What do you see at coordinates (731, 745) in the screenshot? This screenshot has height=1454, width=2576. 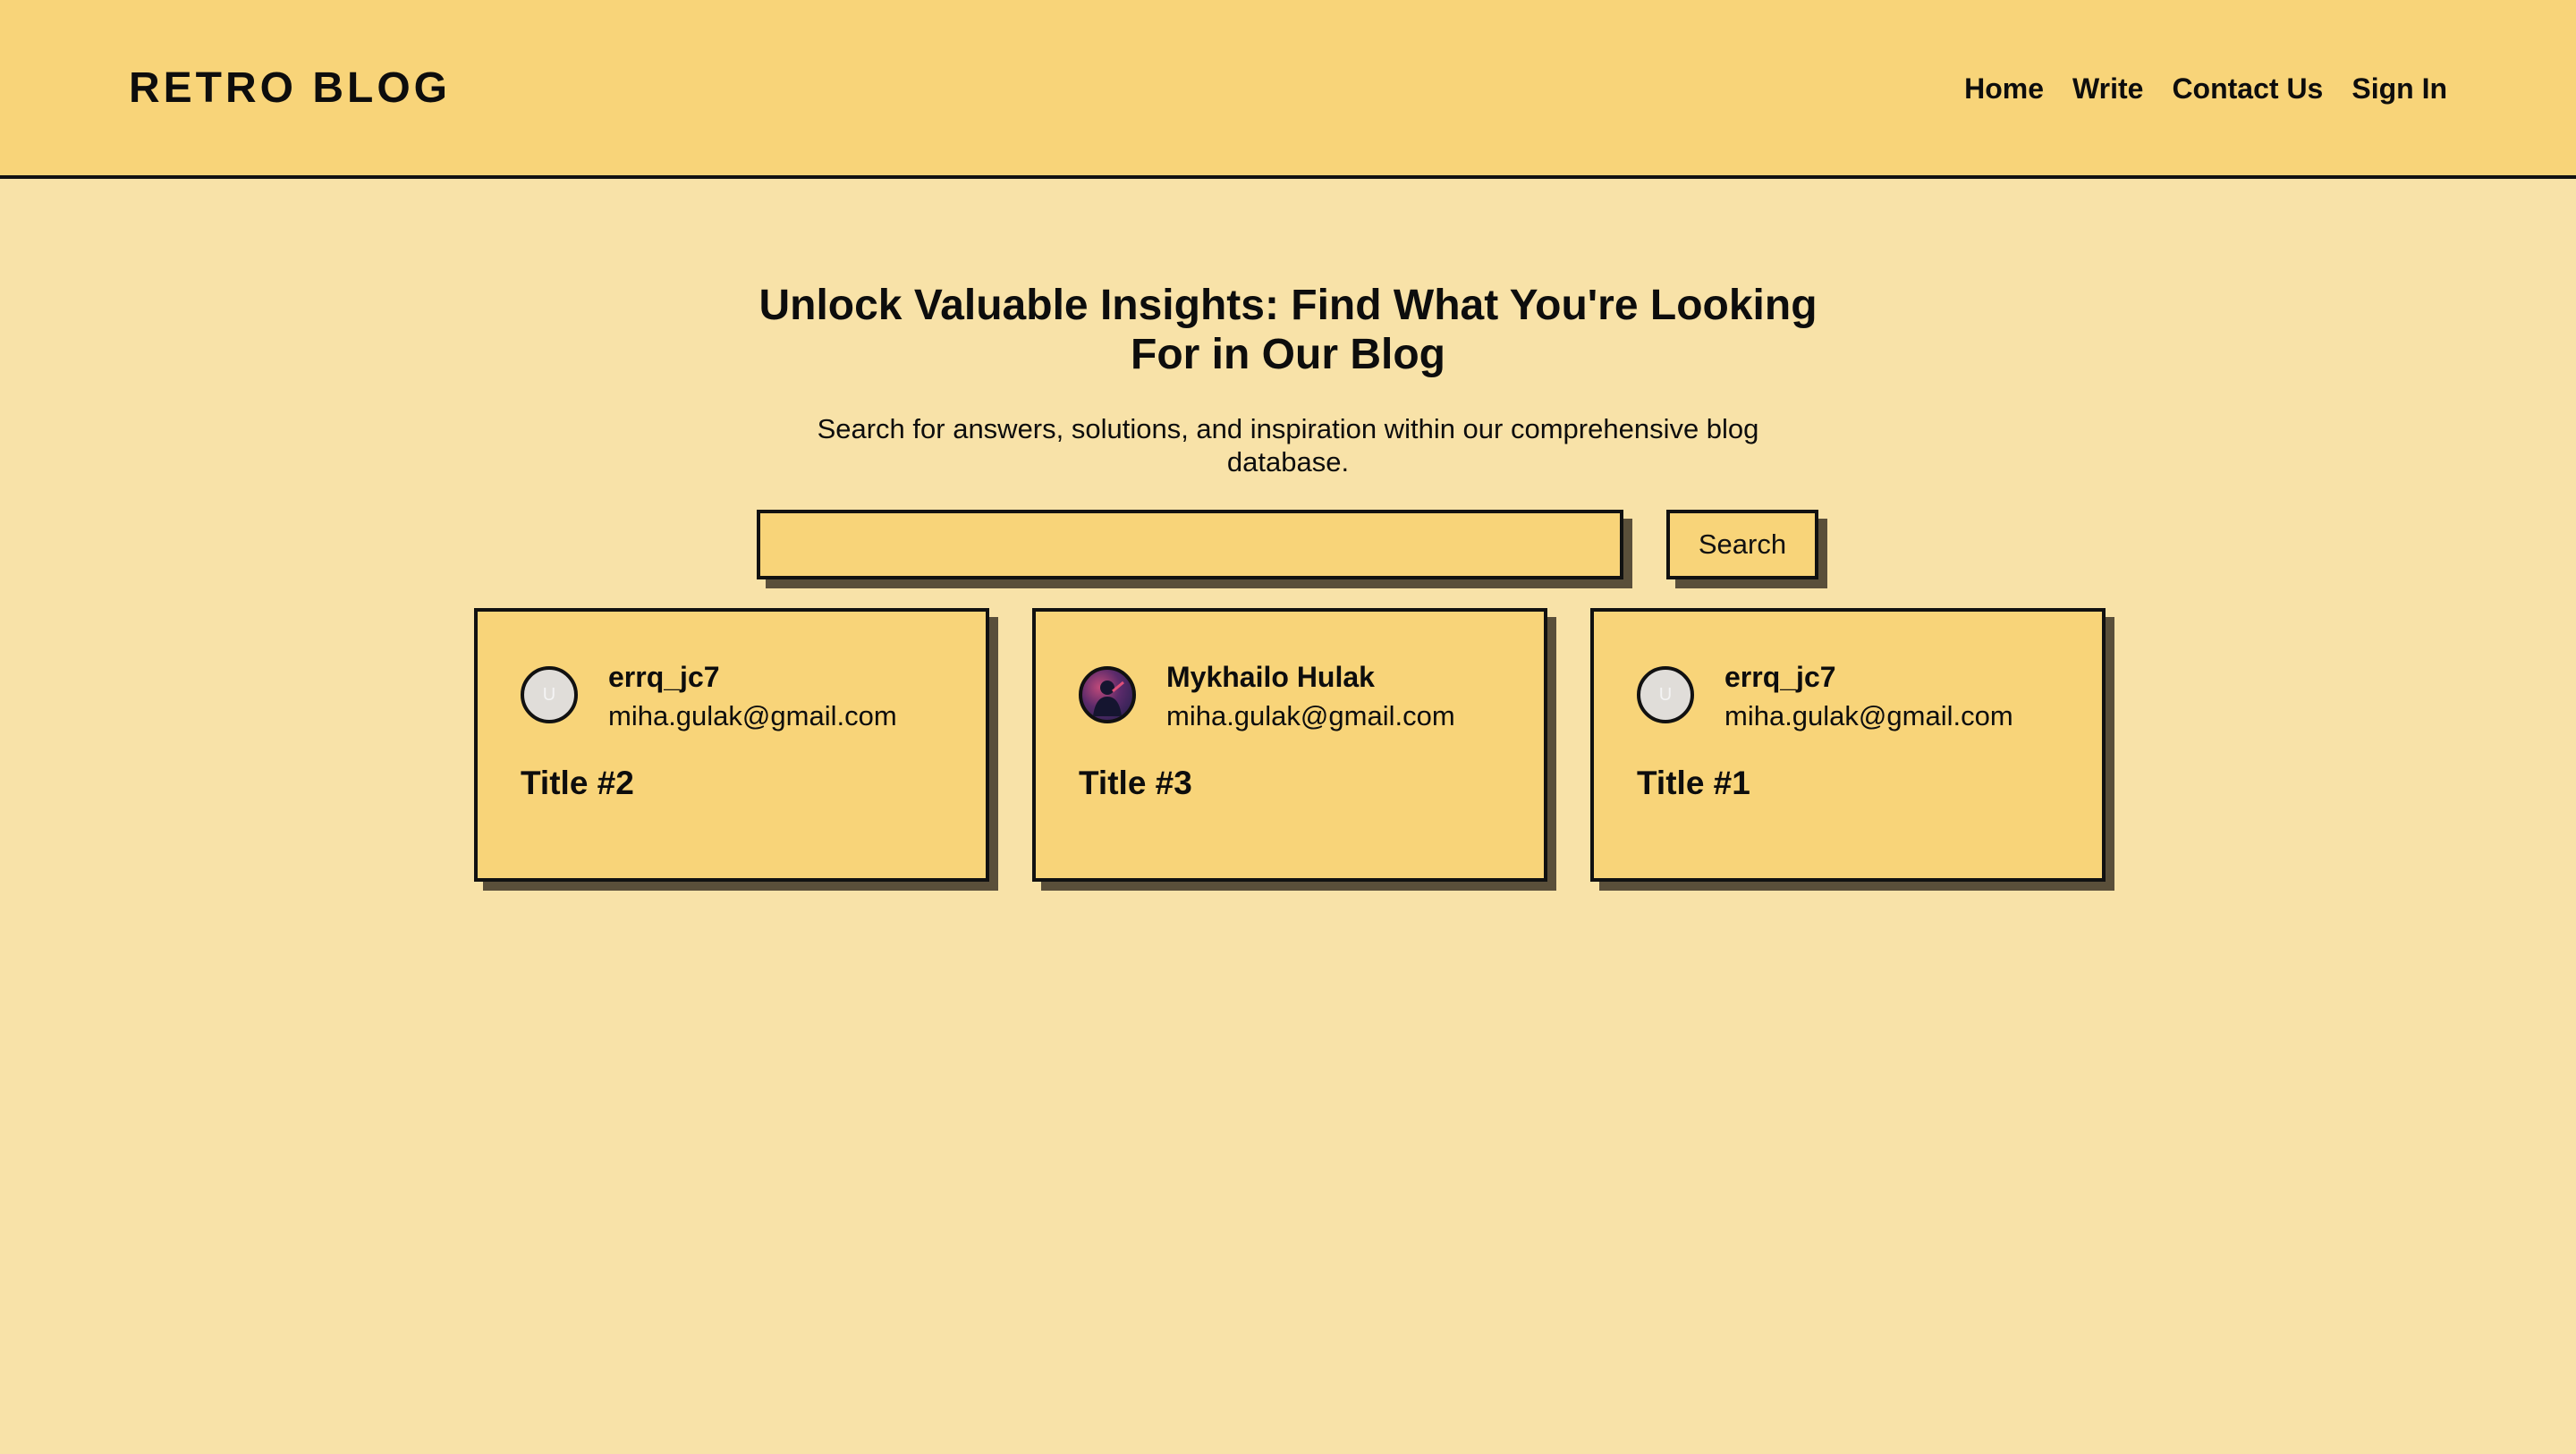 I see `post-card: U errq_jc7 miha.gulak@gmail.com Title #2` at bounding box center [731, 745].